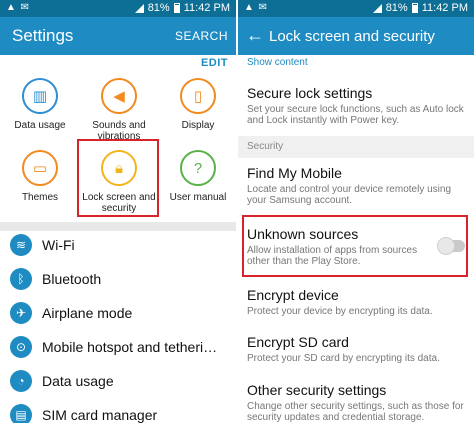  I want to click on data-usage-icon: ◔, so click(21, 381).